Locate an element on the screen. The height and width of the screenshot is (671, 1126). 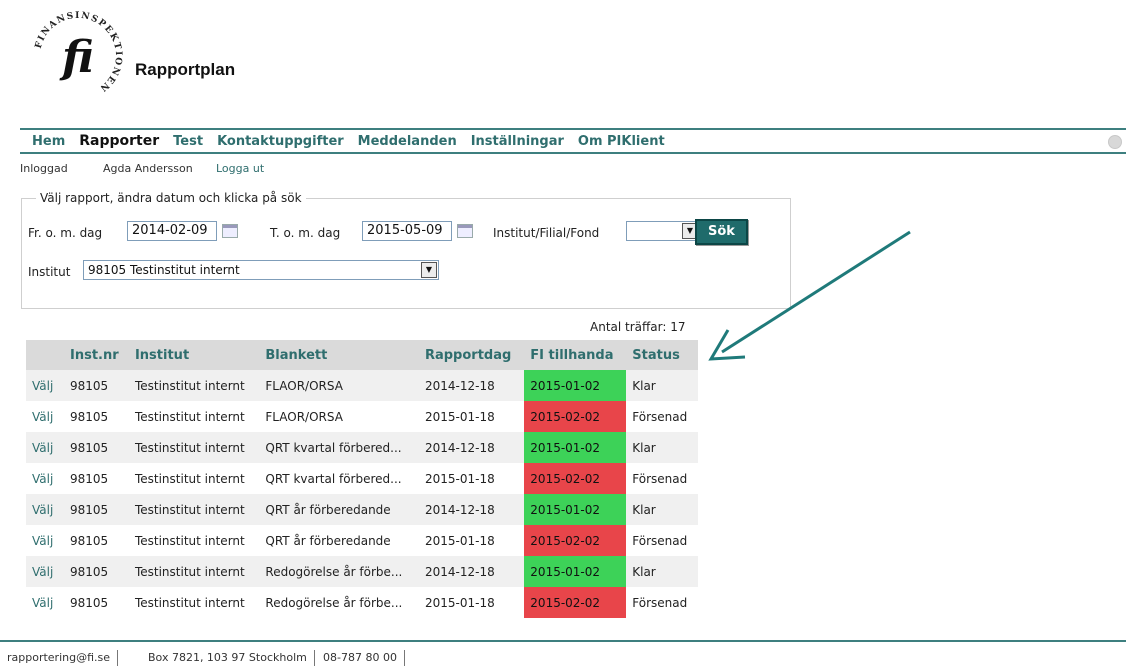
institut-select: 98105 Testinstitut internt ▼ is located at coordinates (261, 270).